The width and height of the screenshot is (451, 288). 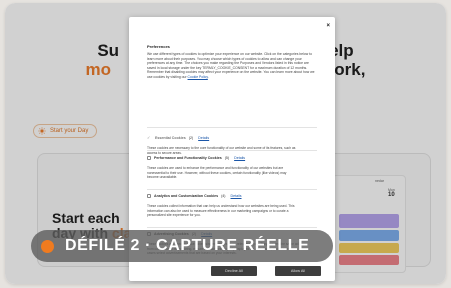 I want to click on section-name: Essential Cookies, so click(x=170, y=138).